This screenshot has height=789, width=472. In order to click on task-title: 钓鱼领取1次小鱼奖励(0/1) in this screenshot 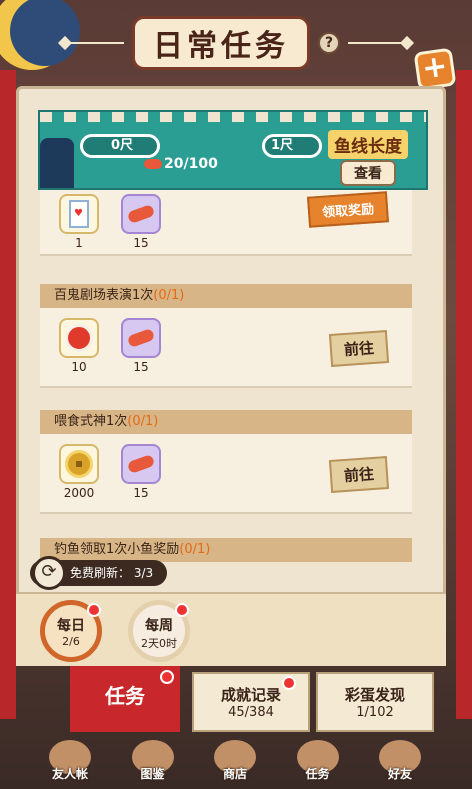, I will do `click(226, 550)`.